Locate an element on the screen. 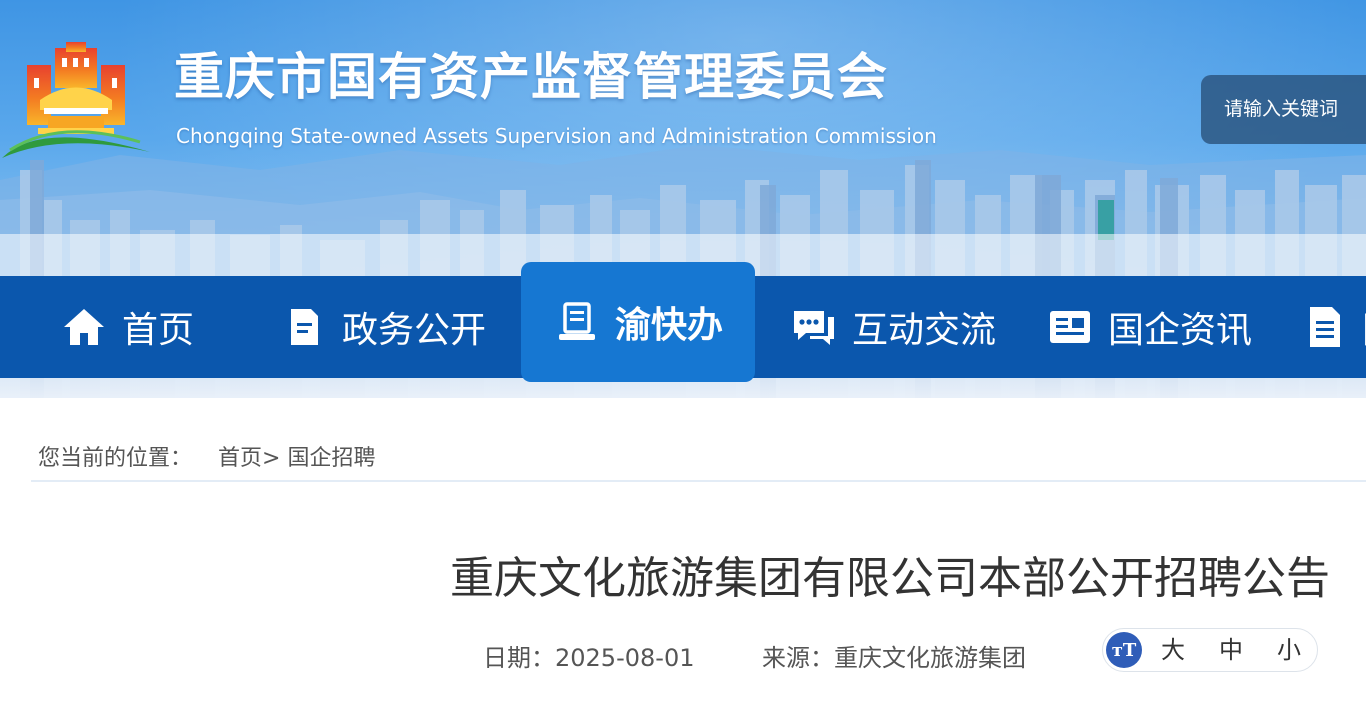  site-title: 重庆市国有资产监督管理委员会 is located at coordinates (531, 77).